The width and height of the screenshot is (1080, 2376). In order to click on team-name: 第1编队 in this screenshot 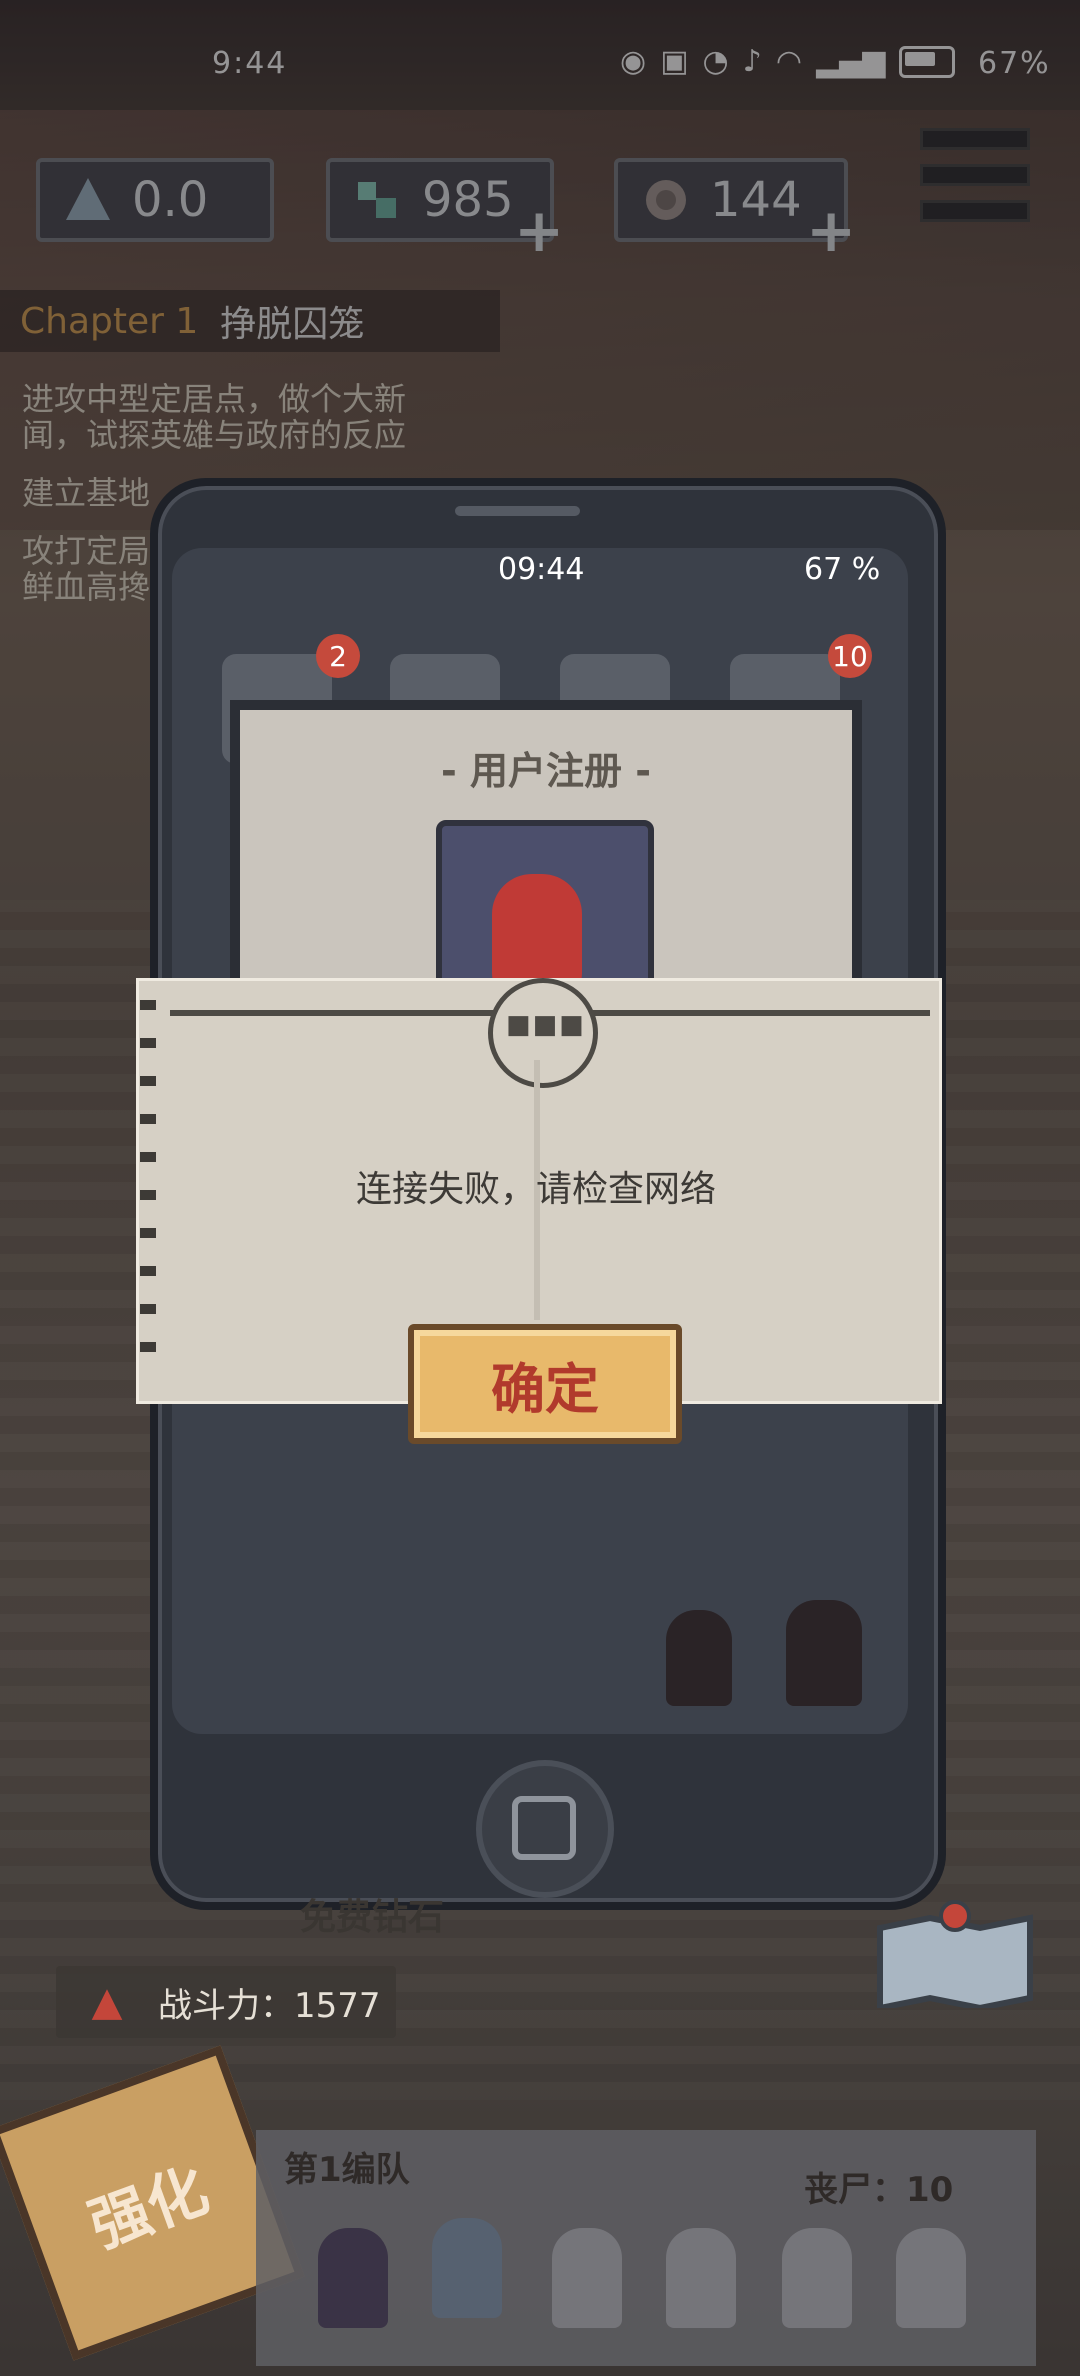, I will do `click(347, 2170)`.